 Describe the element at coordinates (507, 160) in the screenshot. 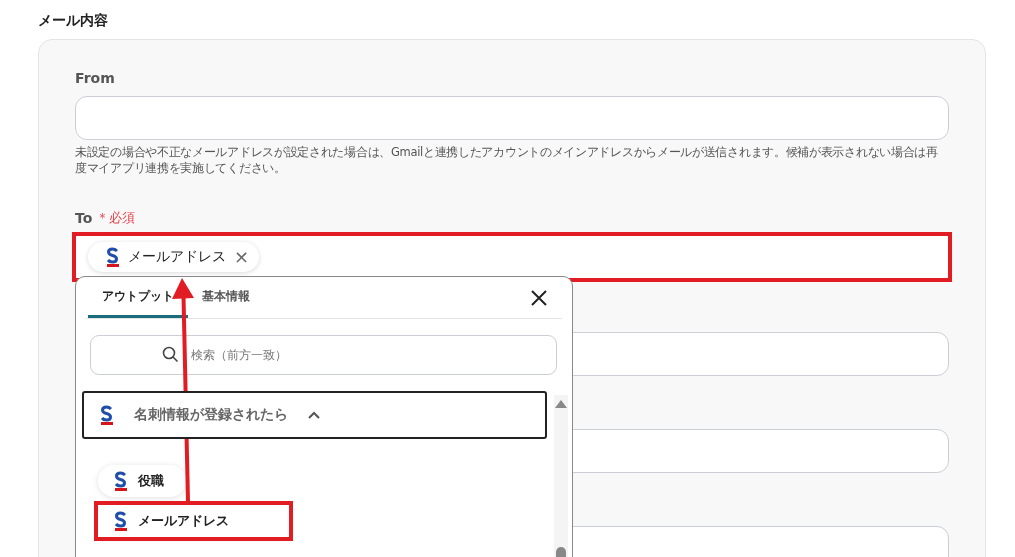

I see `hint-text: 未設定の場合や不正なメールアドレスが設定された場合は、Gmailと連携したアカウントのメインアドレスからメールが送信されます。候補が表示されない場合は再度マイアプリ連携を実施してください。` at that location.